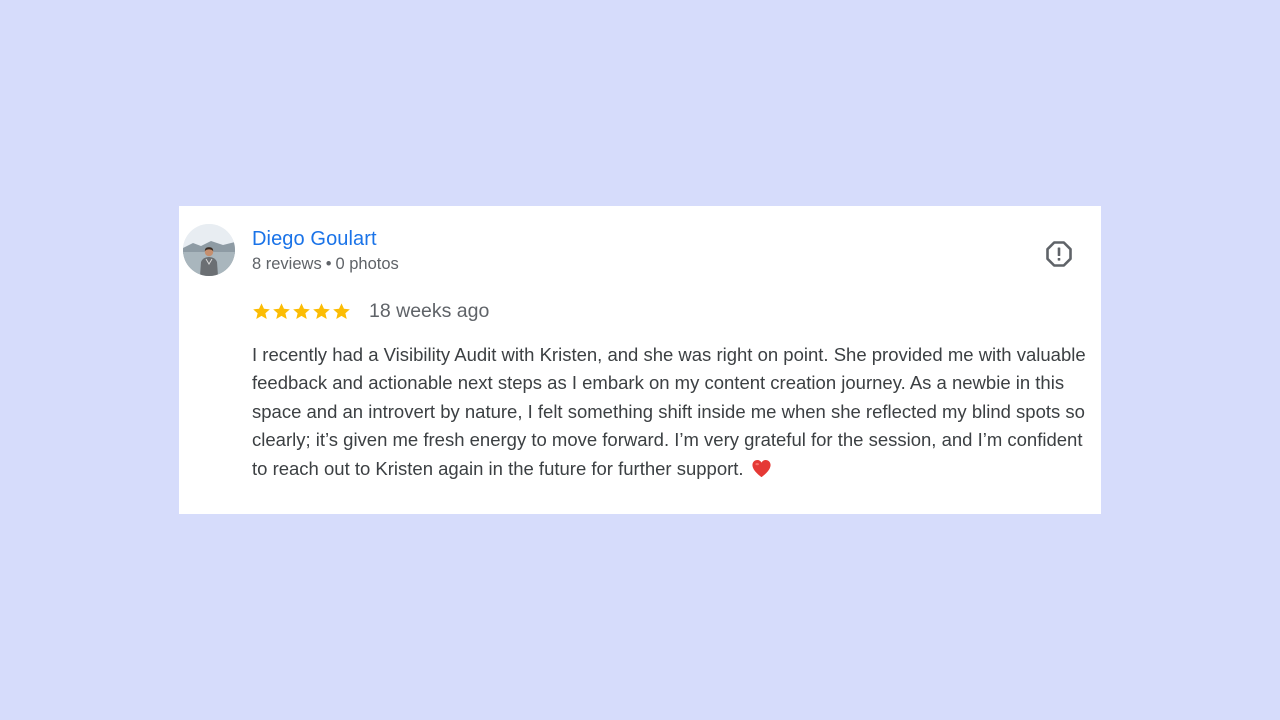  I want to click on photos-count: 0 photos, so click(367, 264).